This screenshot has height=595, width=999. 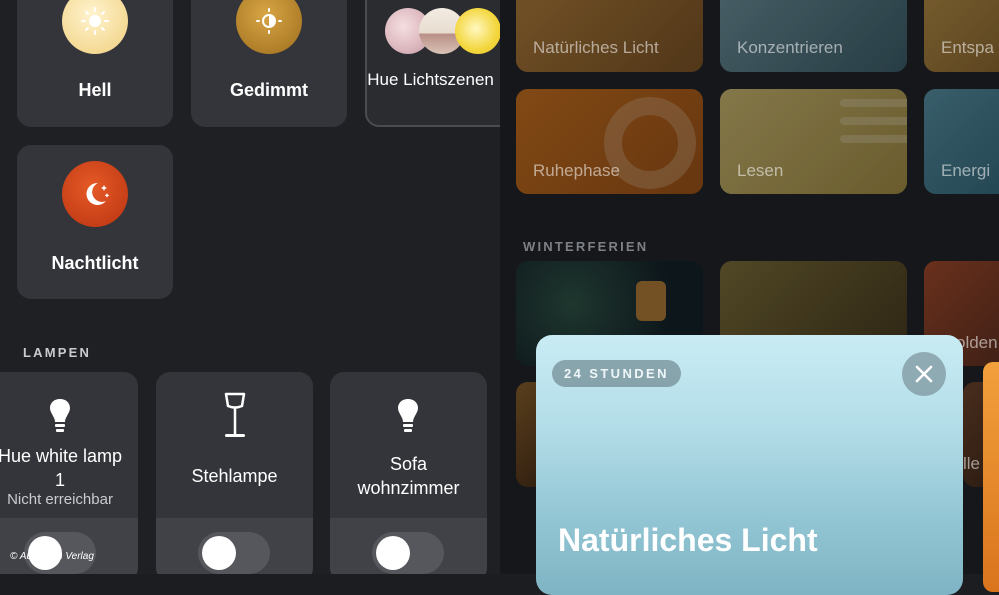 I want to click on lamp-tile-sofa-wohnzimmer: Sofa wohnzimmer, so click(x=408, y=473).